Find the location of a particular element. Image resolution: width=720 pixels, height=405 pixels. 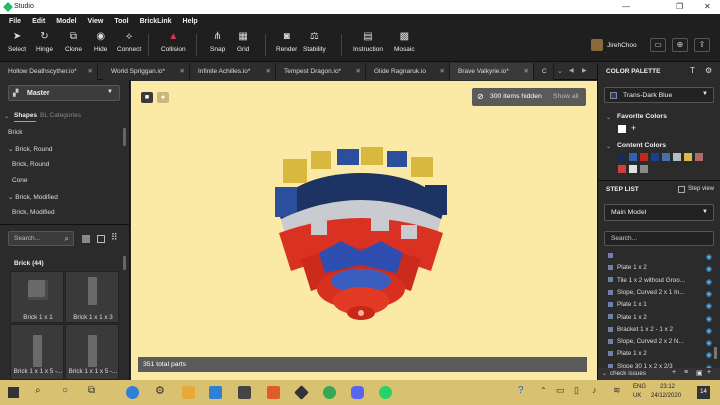

save-icon: ▣ is located at coordinates (699, 373).